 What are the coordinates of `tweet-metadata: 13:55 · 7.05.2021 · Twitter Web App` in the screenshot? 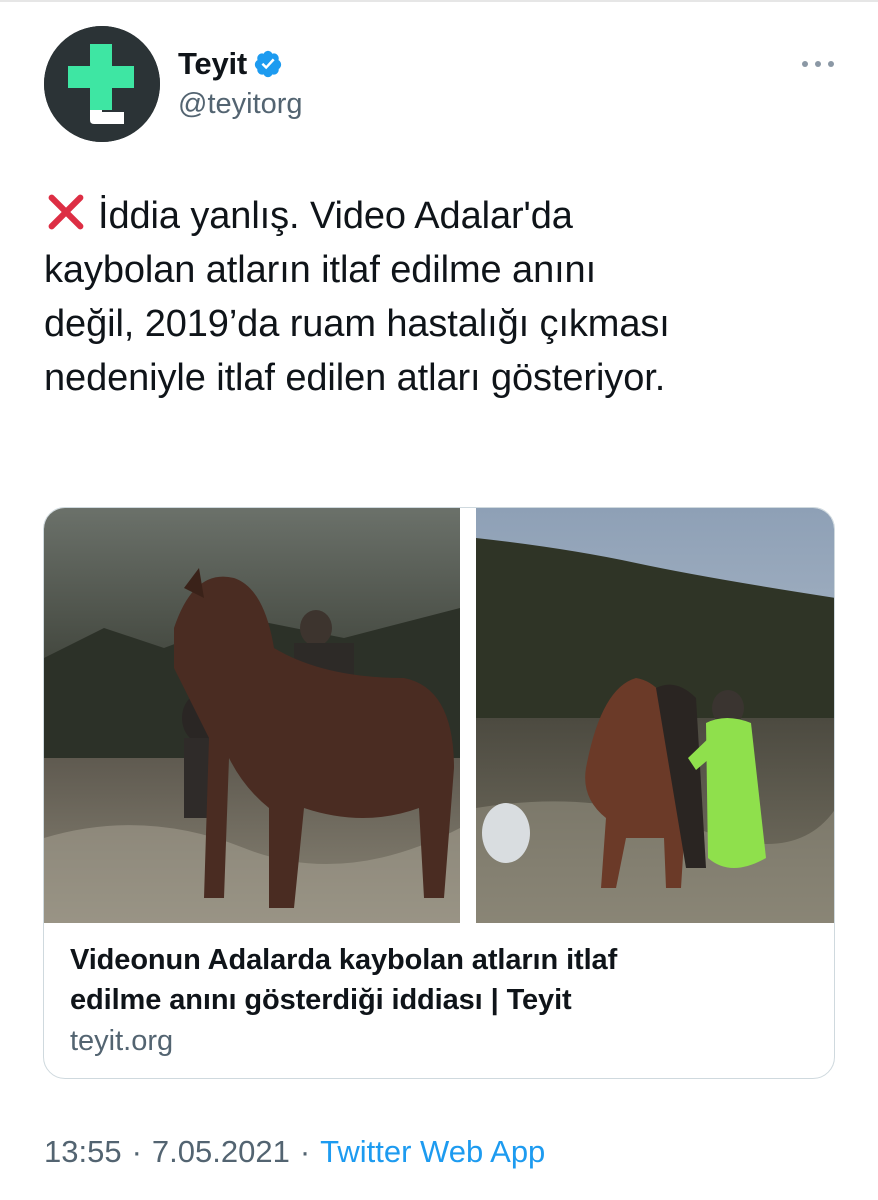 It's located at (294, 1152).